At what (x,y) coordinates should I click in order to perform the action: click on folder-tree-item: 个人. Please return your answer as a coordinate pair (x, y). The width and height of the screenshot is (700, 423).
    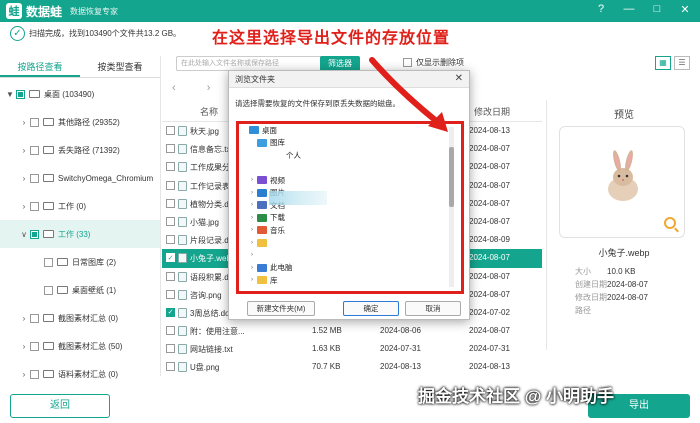
    Looking at the image, I should click on (343, 155).